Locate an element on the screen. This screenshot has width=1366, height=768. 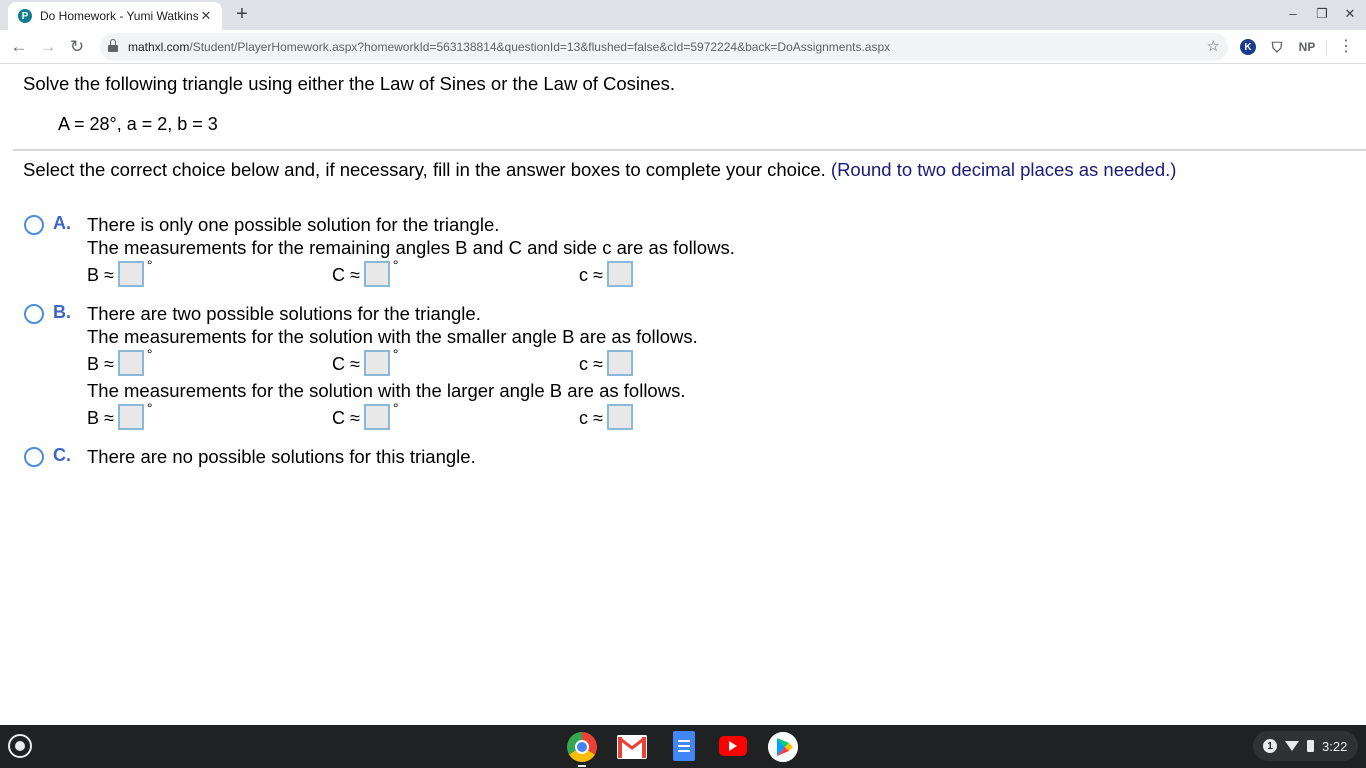
divider is located at coordinates (689, 150).